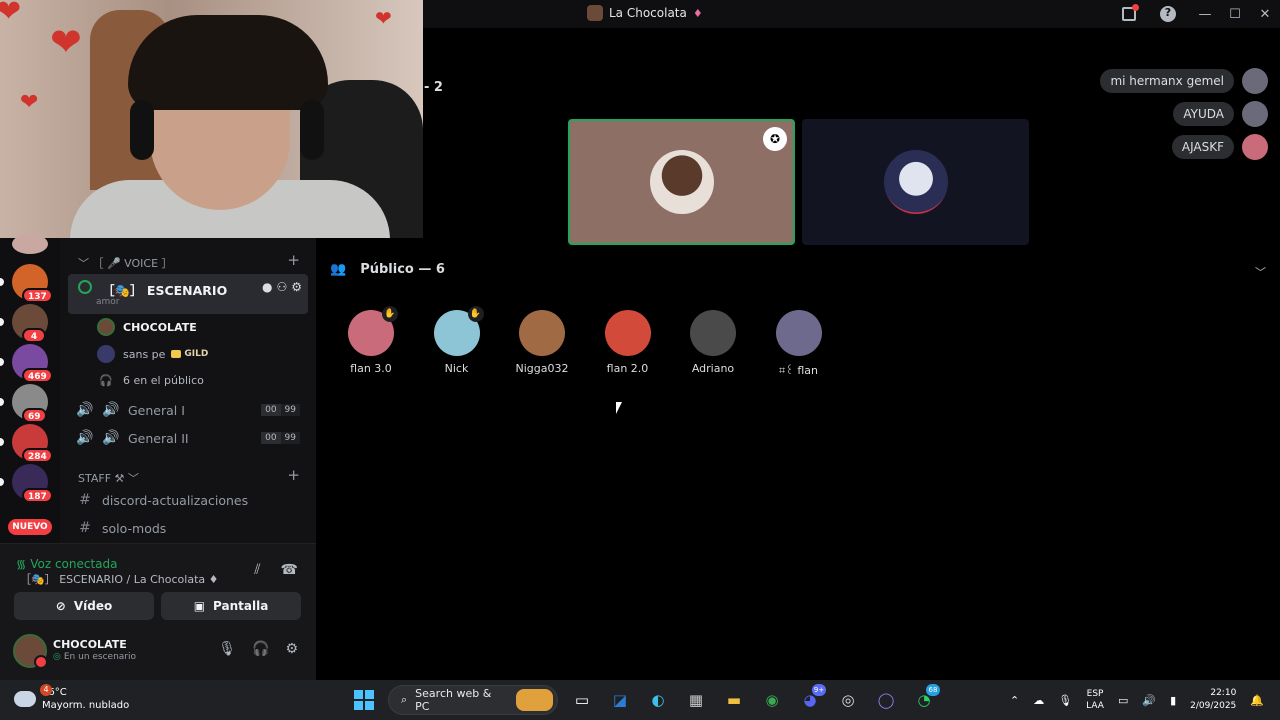  Describe the element at coordinates (364, 700) in the screenshot. I see `start-button` at that location.